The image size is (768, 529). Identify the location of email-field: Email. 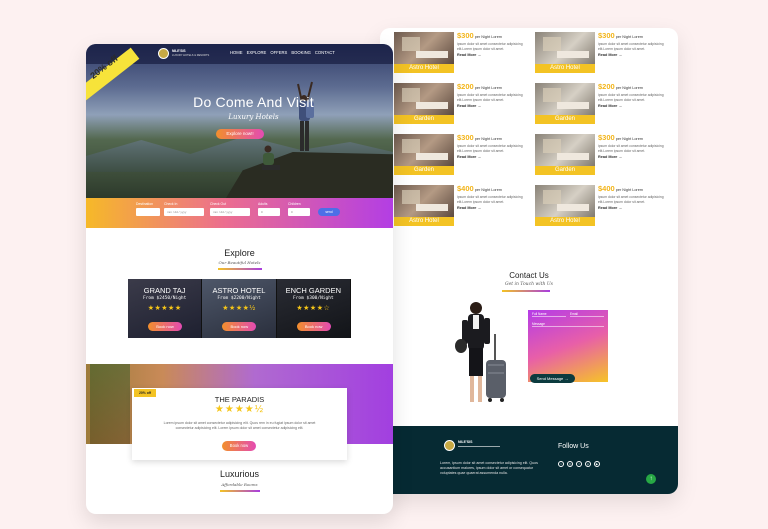
(587, 314).